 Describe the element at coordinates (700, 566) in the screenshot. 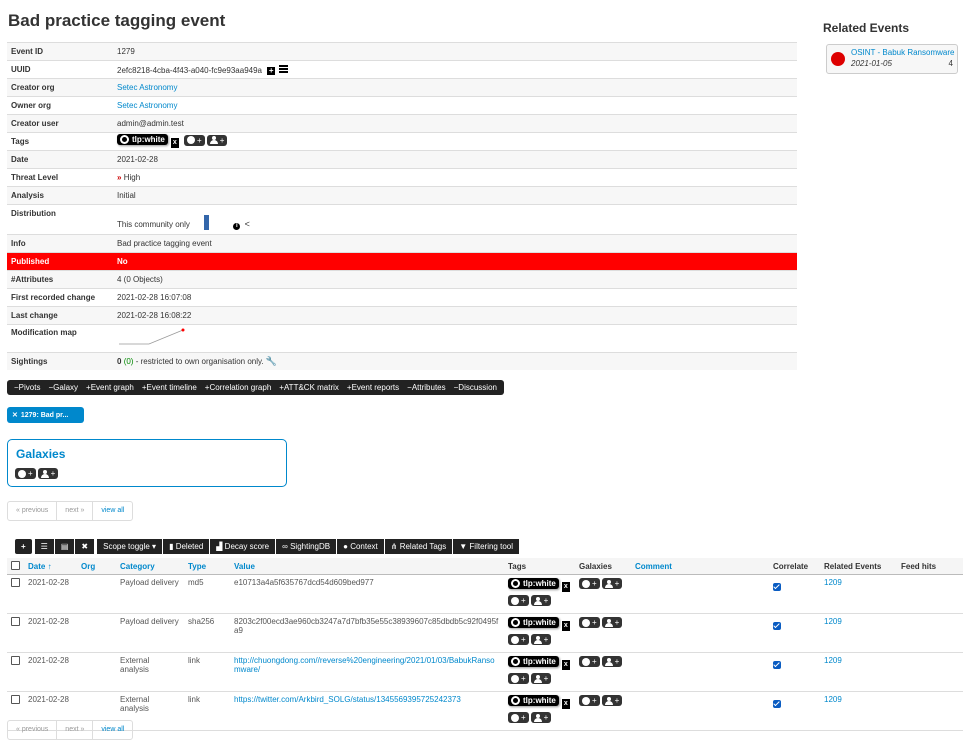

I see `col-comment: Comment` at that location.